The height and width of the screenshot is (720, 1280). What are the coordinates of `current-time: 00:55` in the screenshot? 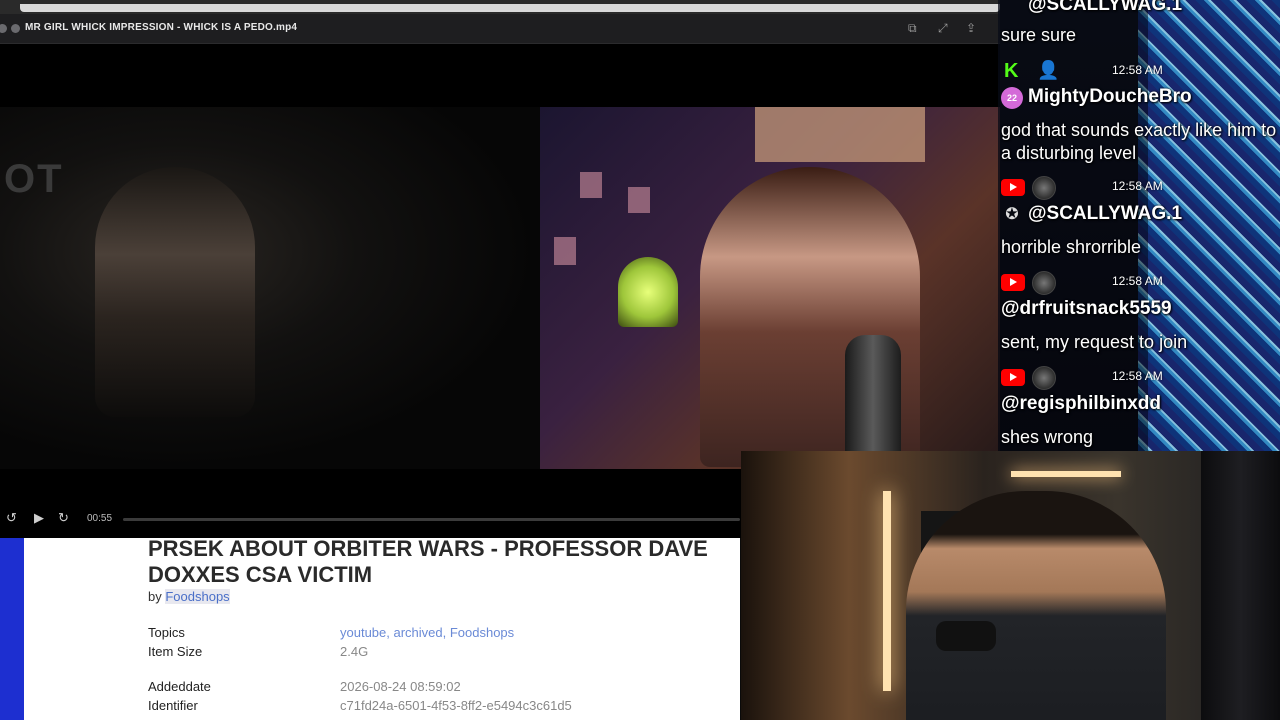 It's located at (100, 518).